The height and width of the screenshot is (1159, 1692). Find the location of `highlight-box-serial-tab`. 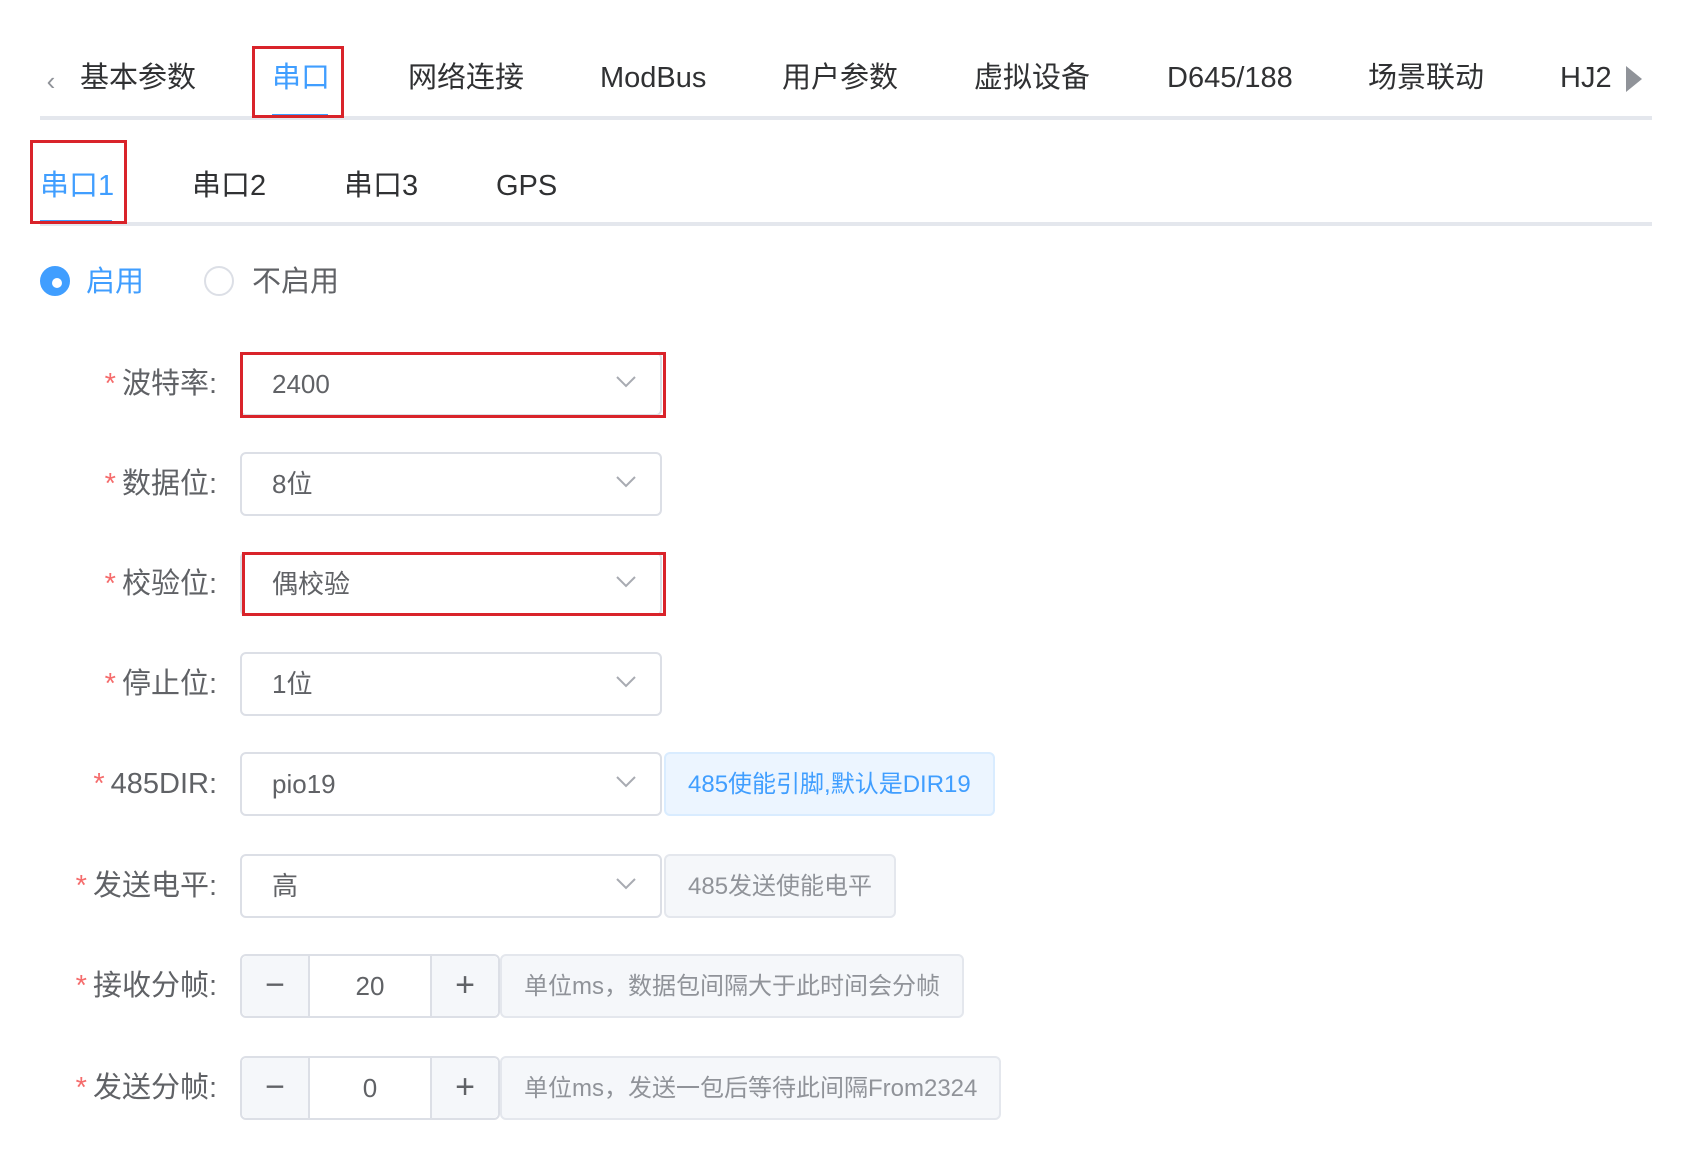

highlight-box-serial-tab is located at coordinates (298, 82).